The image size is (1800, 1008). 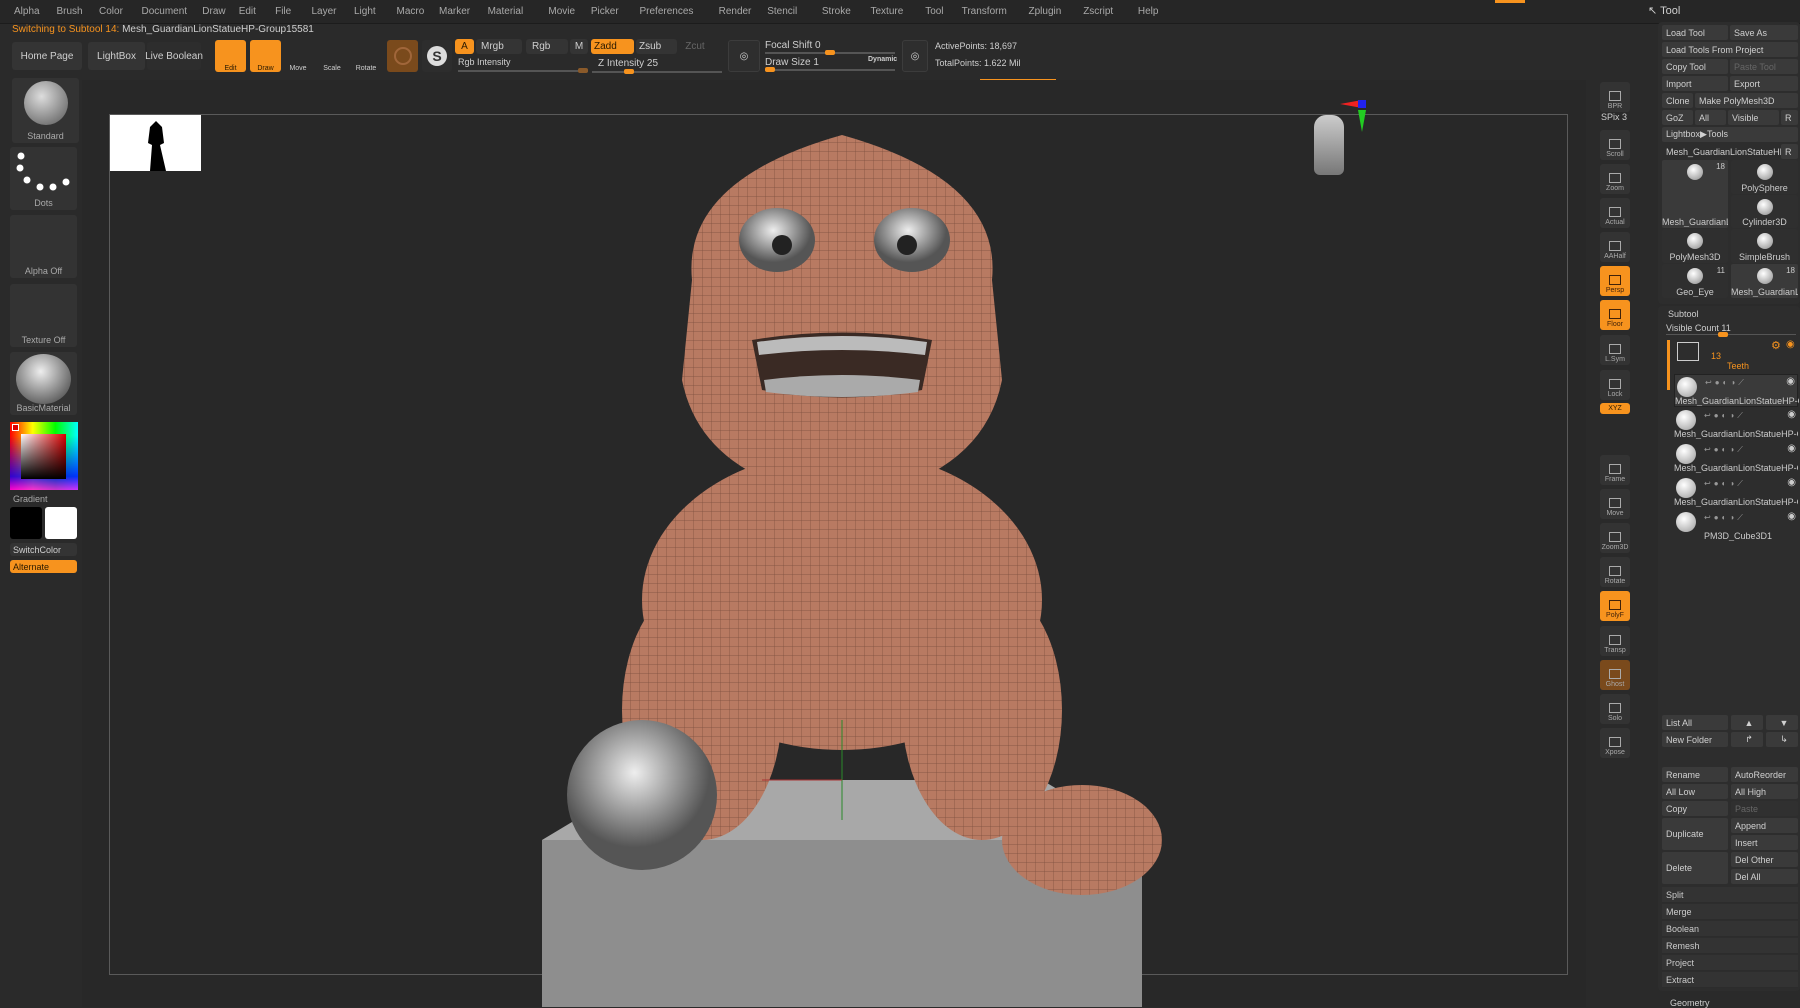 What do you see at coordinates (1615, 538) in the screenshot?
I see `right-tool-zoom3d-button: Zoom3D` at bounding box center [1615, 538].